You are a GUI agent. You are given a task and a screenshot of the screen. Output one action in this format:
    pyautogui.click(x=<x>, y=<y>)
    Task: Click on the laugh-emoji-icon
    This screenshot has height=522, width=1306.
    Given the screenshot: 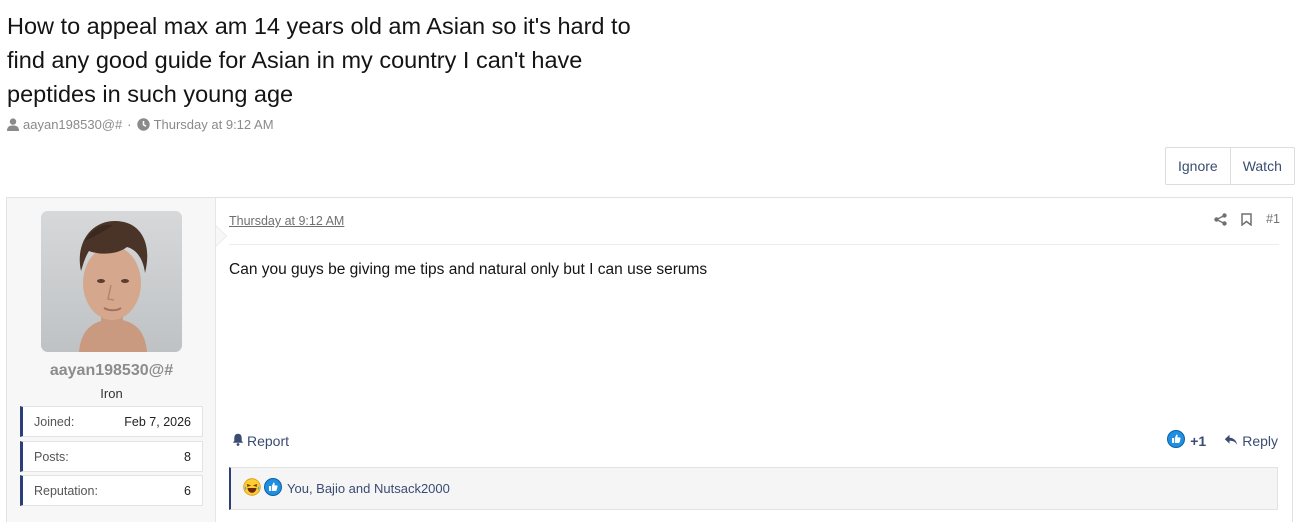 What is the action you would take?
    pyautogui.click(x=252, y=488)
    